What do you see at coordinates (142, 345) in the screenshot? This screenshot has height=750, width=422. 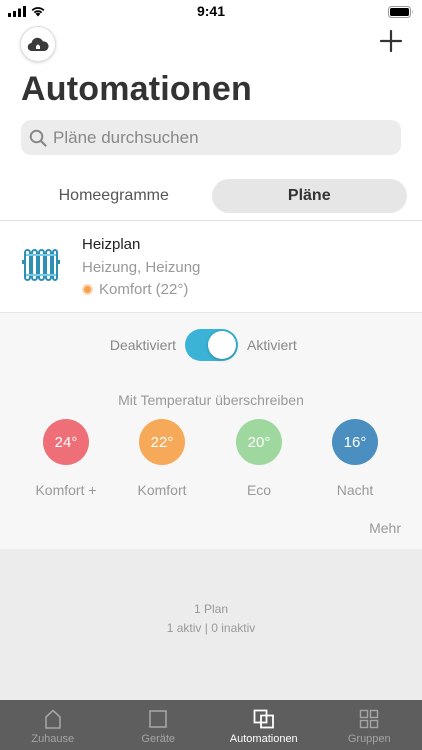 I see `toggle-off-label: Deaktiviert` at bounding box center [142, 345].